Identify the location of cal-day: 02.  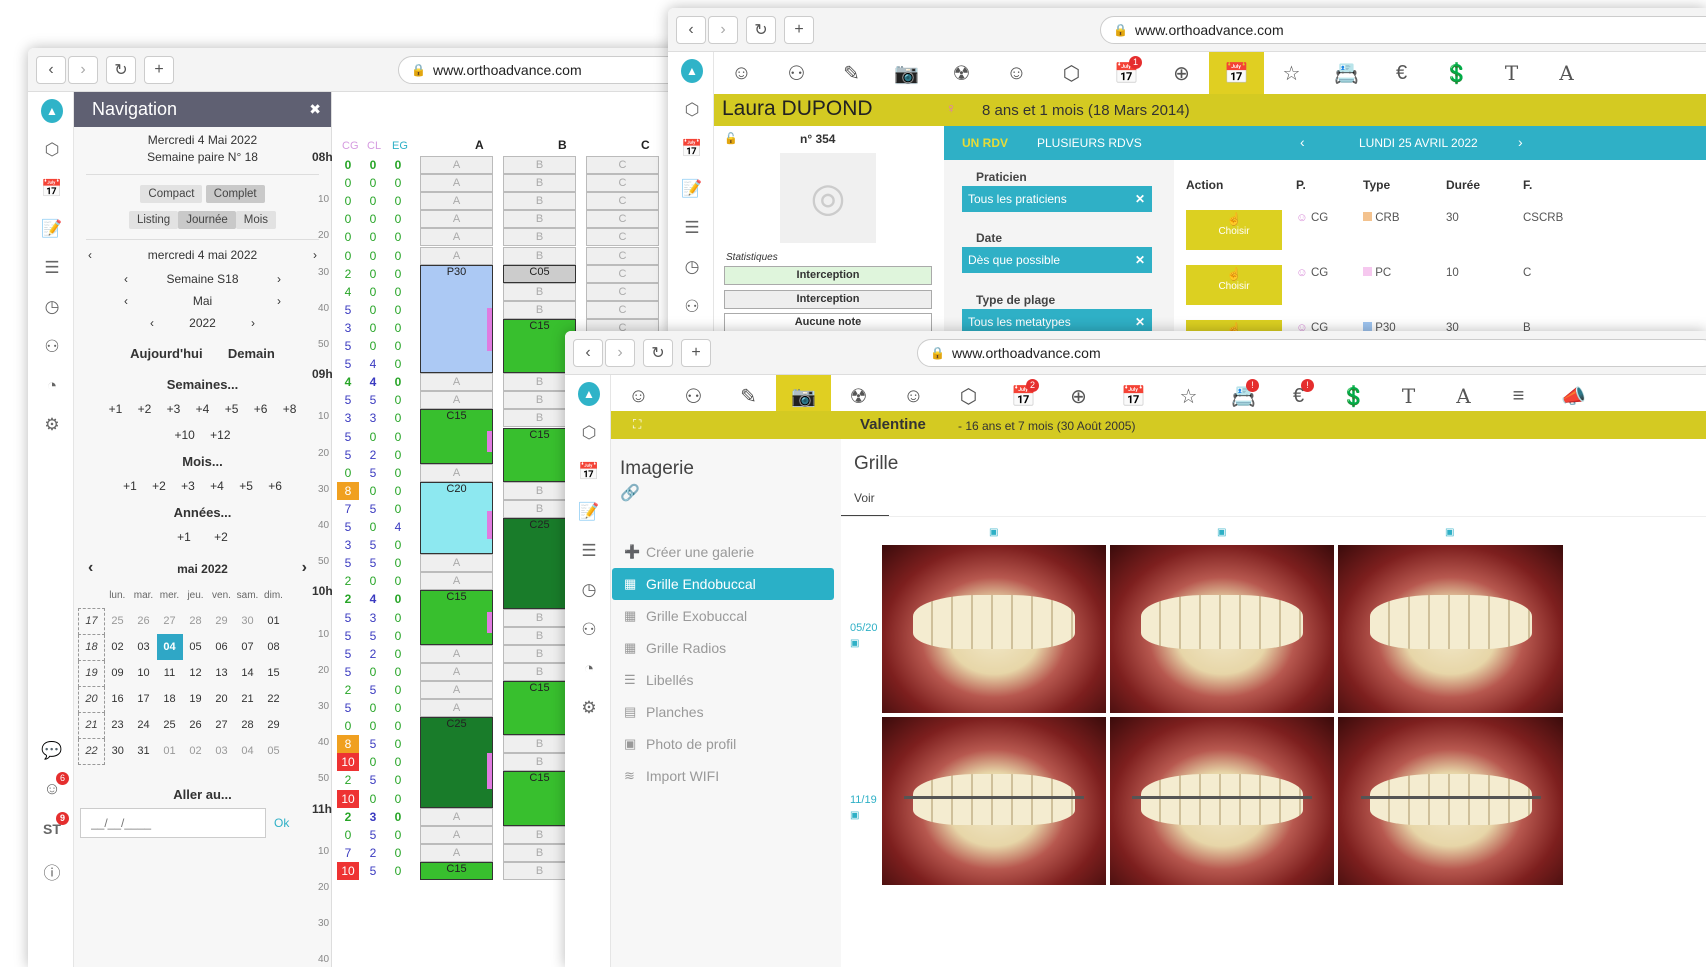
(196, 751).